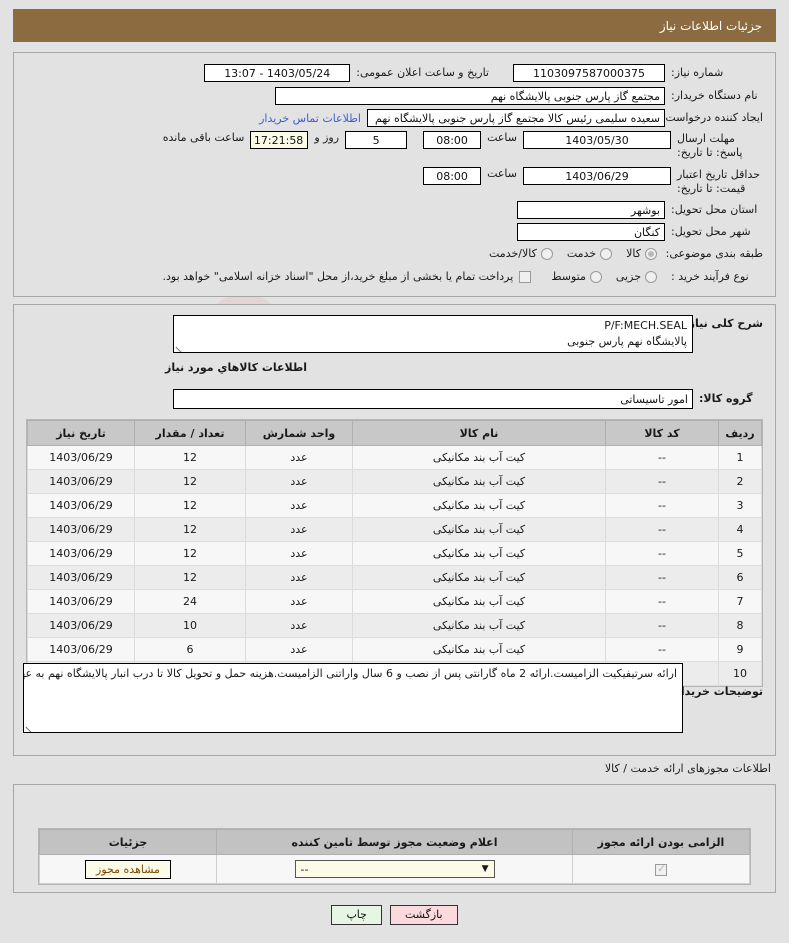  Describe the element at coordinates (589, 73) in the screenshot. I see `need-number-value: 1103097587000375` at that location.